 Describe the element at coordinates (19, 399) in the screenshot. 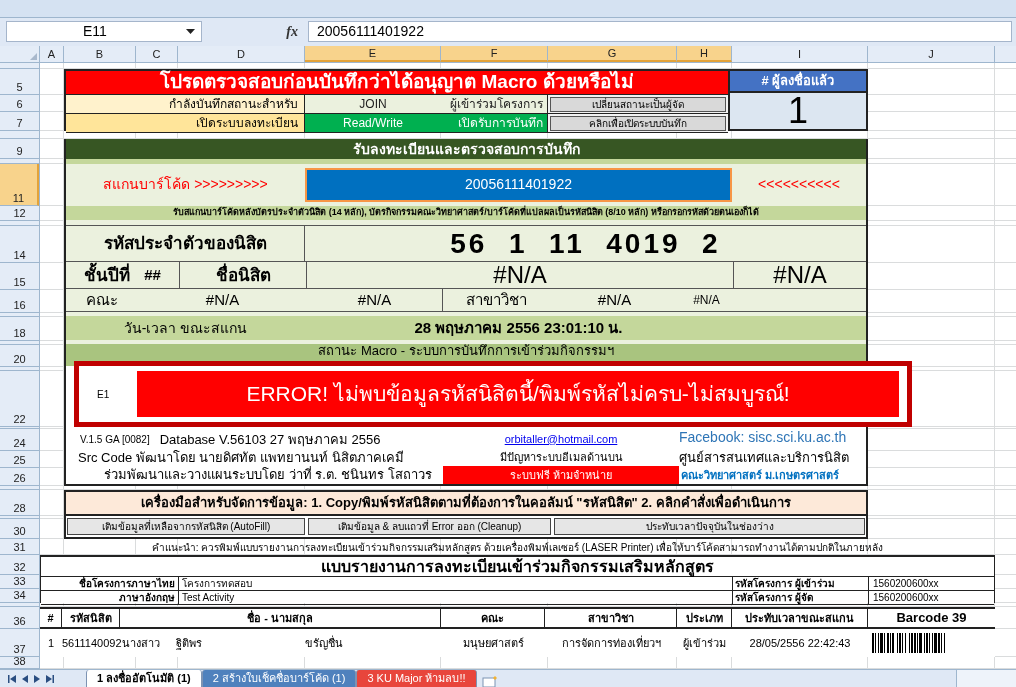

I see `row-header: 22` at that location.